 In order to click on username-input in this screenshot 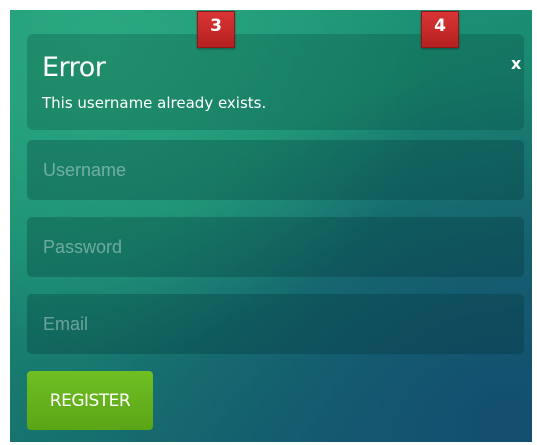, I will do `click(275, 170)`.